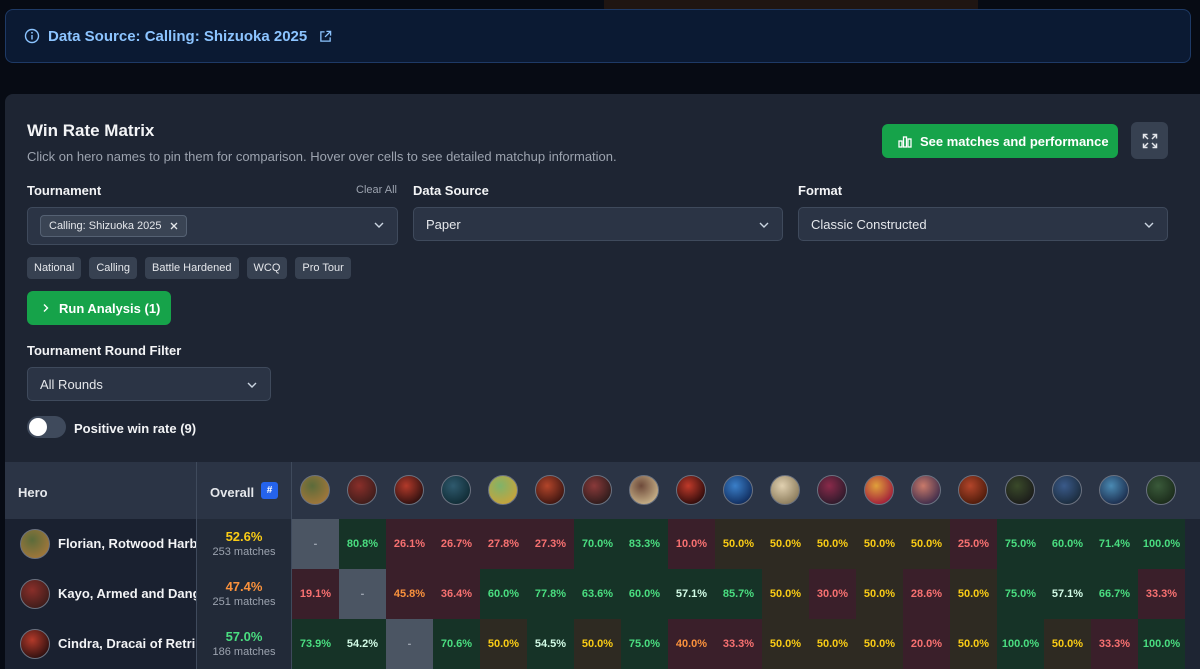  I want to click on matchup-cell: 10.0%, so click(691, 544).